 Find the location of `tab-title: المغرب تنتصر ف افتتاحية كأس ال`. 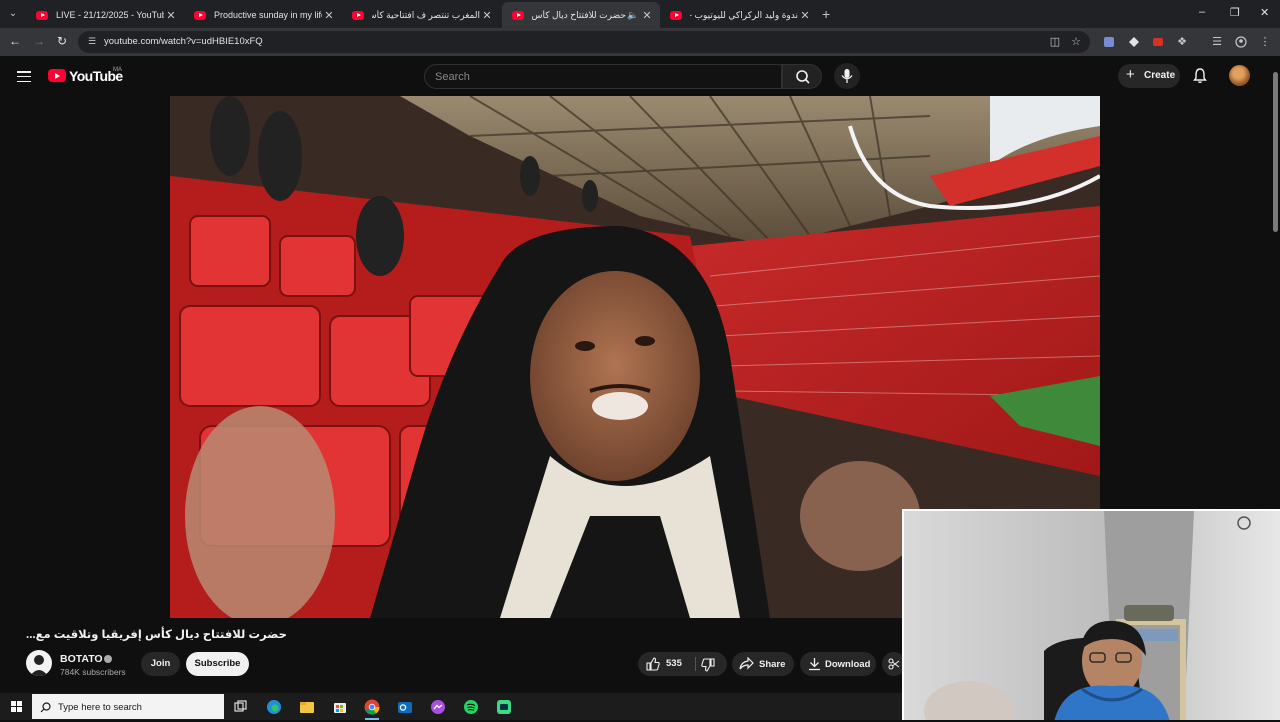

tab-title: المغرب تنتصر ف افتتاحية كأس ال is located at coordinates (426, 14).